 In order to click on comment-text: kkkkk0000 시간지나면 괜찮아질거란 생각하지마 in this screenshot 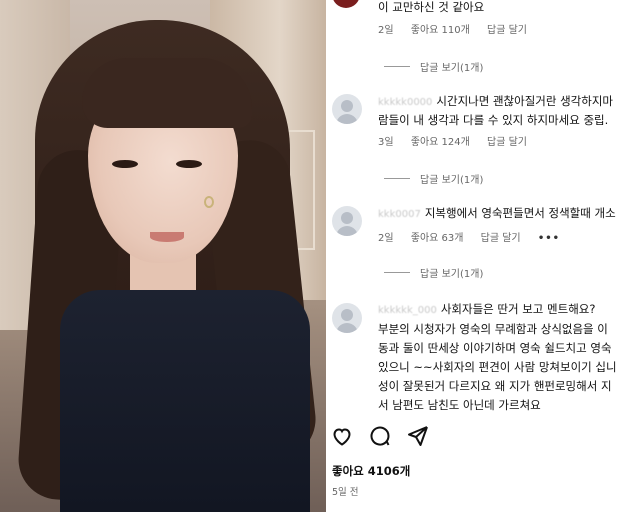, I will do `click(495, 102)`.